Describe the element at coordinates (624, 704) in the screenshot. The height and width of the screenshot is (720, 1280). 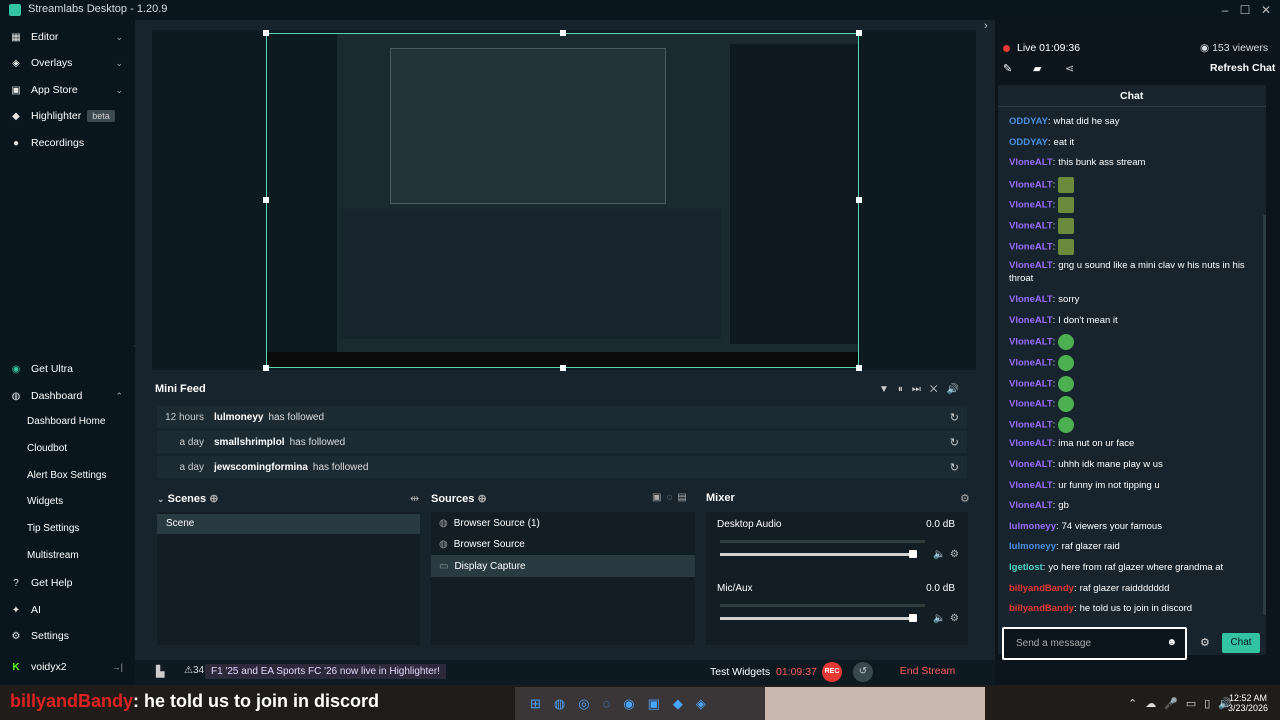
I see `taskbar-icons: ⊞◍◎◌◉▣◆◈` at that location.